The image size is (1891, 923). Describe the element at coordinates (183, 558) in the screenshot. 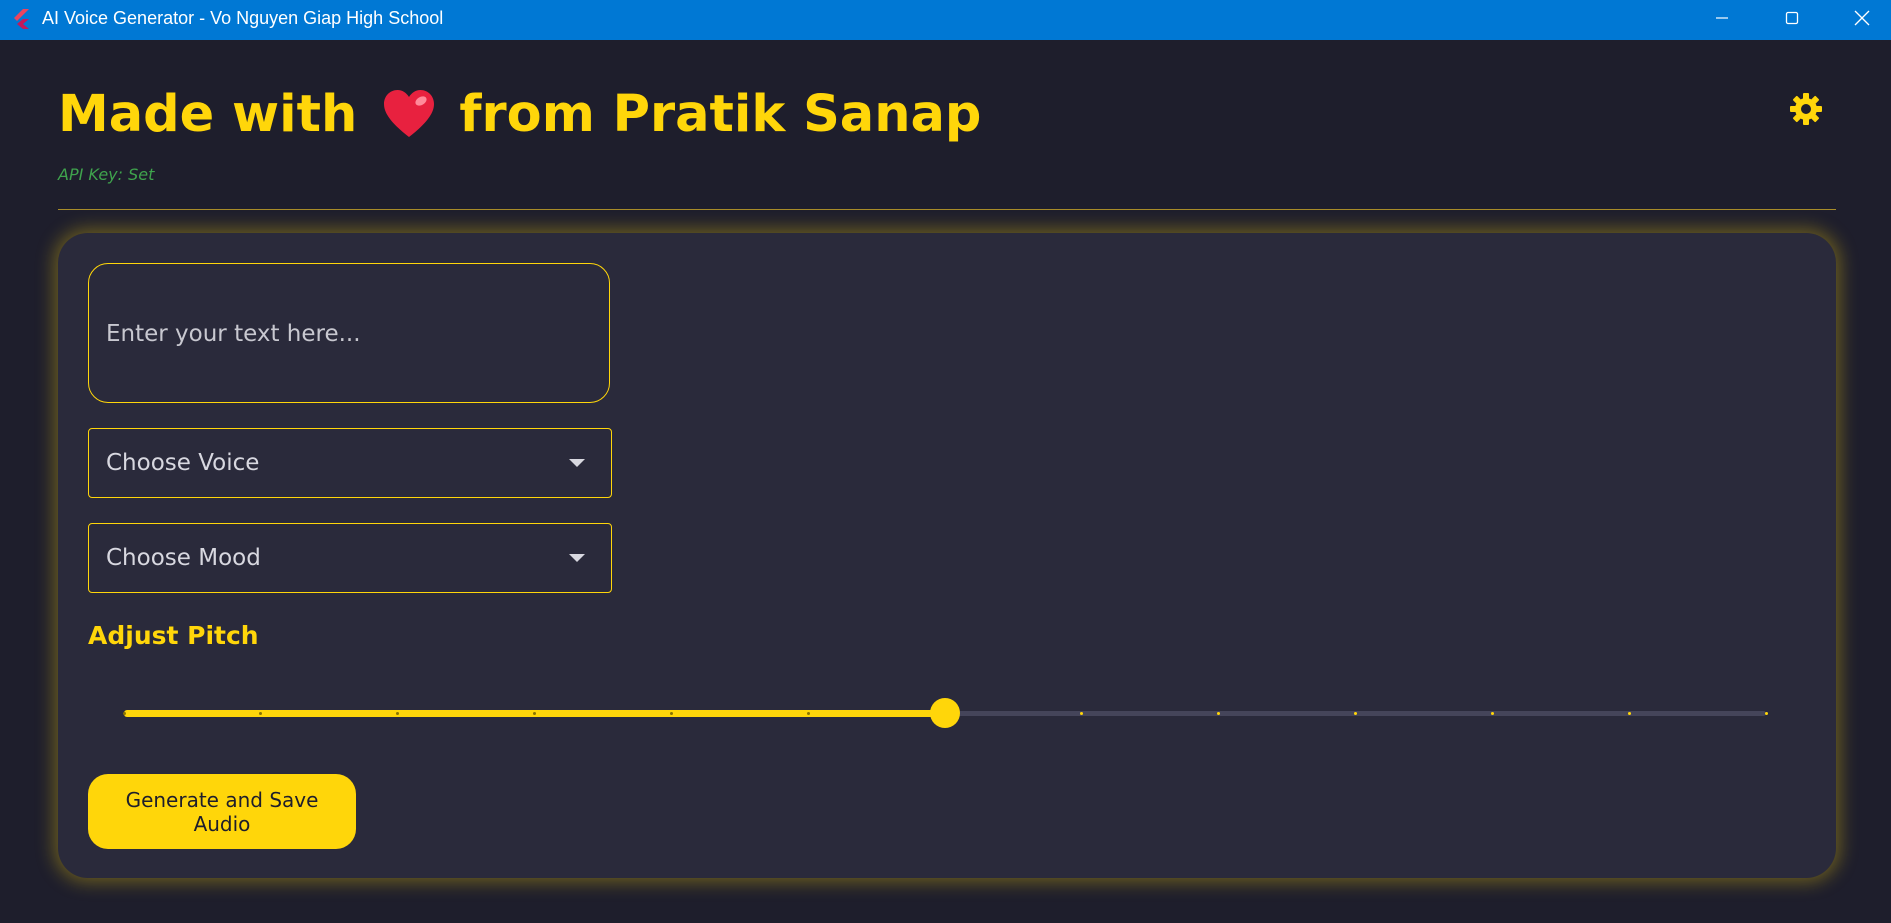

I see `mood-dropdown-label: Choose Mood` at that location.